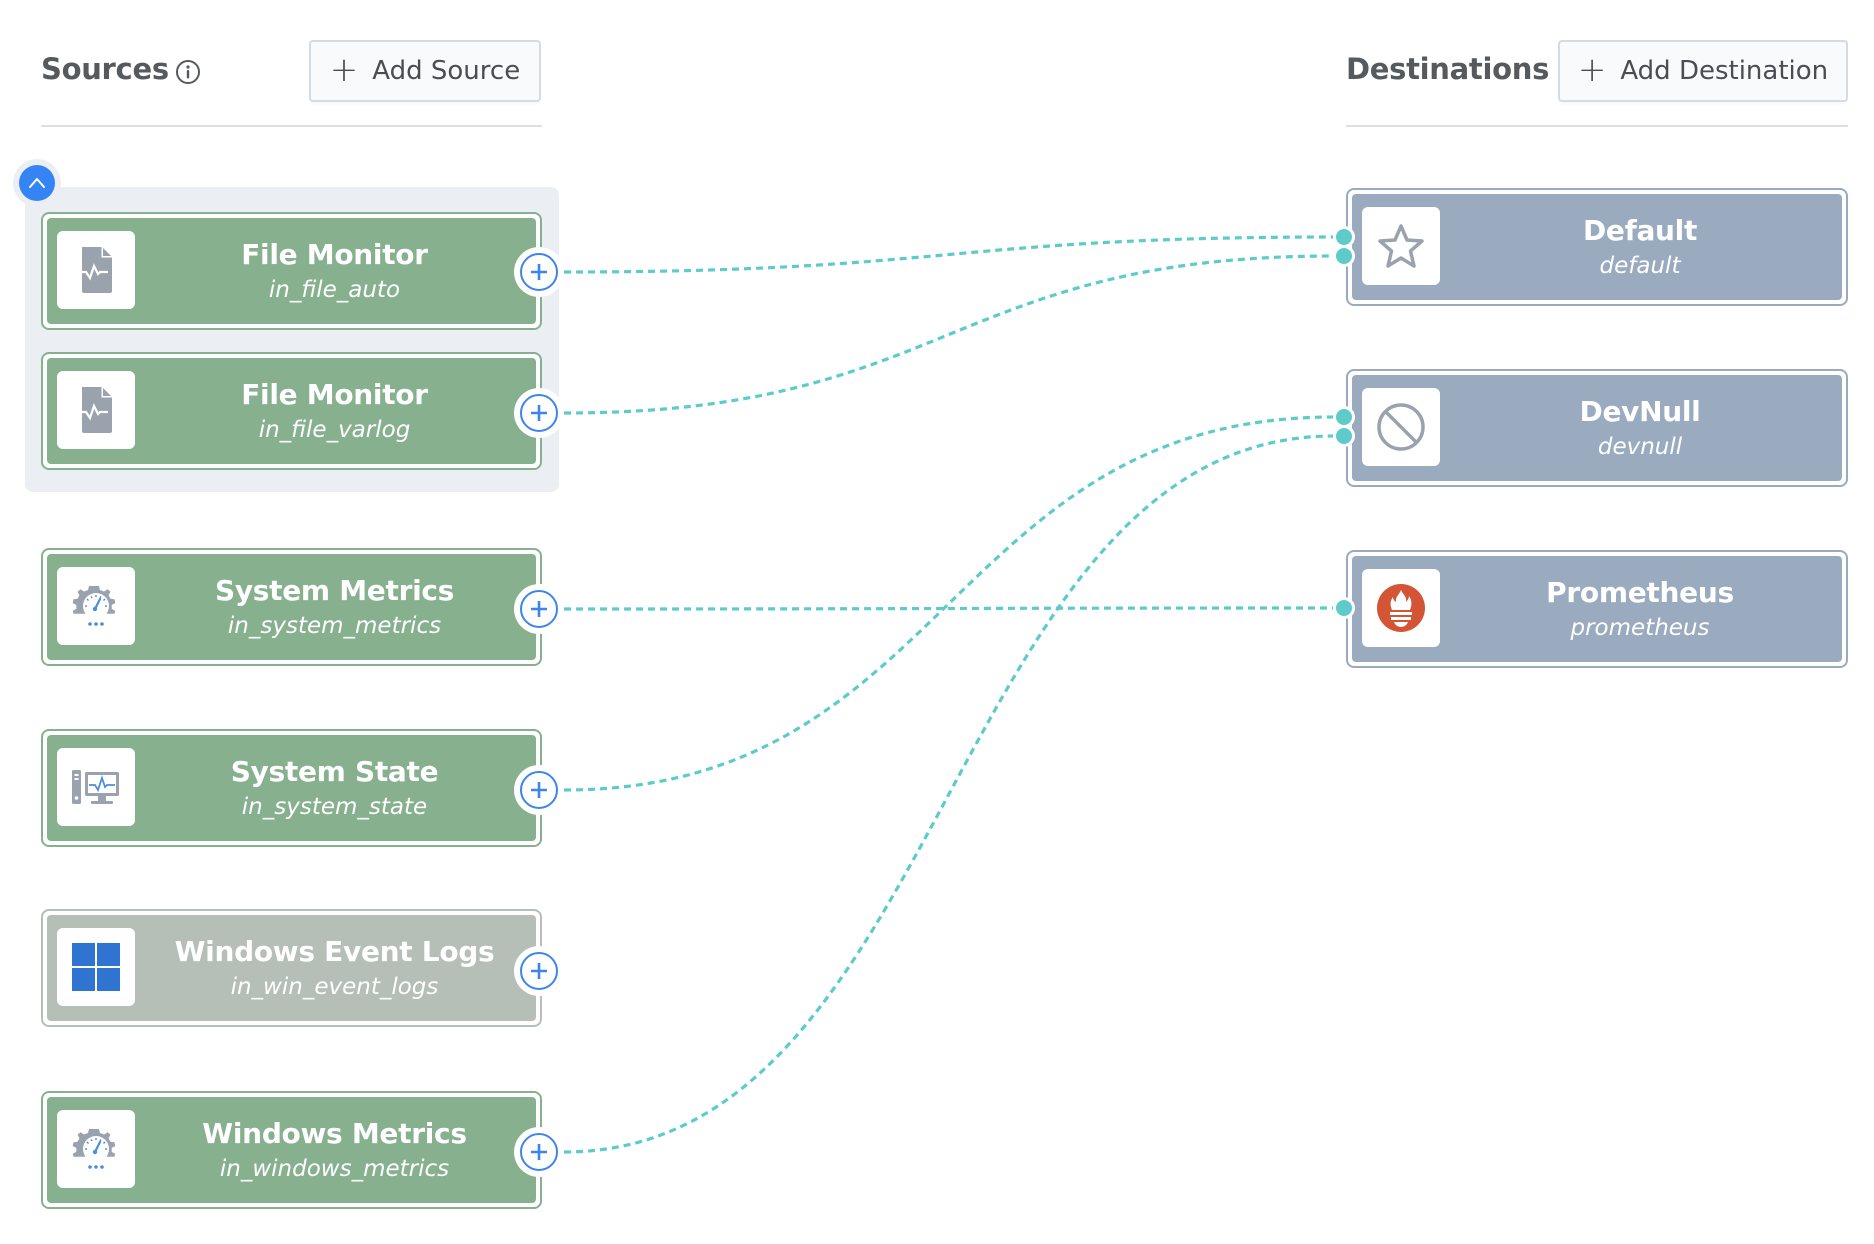  I want to click on connection-in_file_varlog-to-default, so click(949, 334).